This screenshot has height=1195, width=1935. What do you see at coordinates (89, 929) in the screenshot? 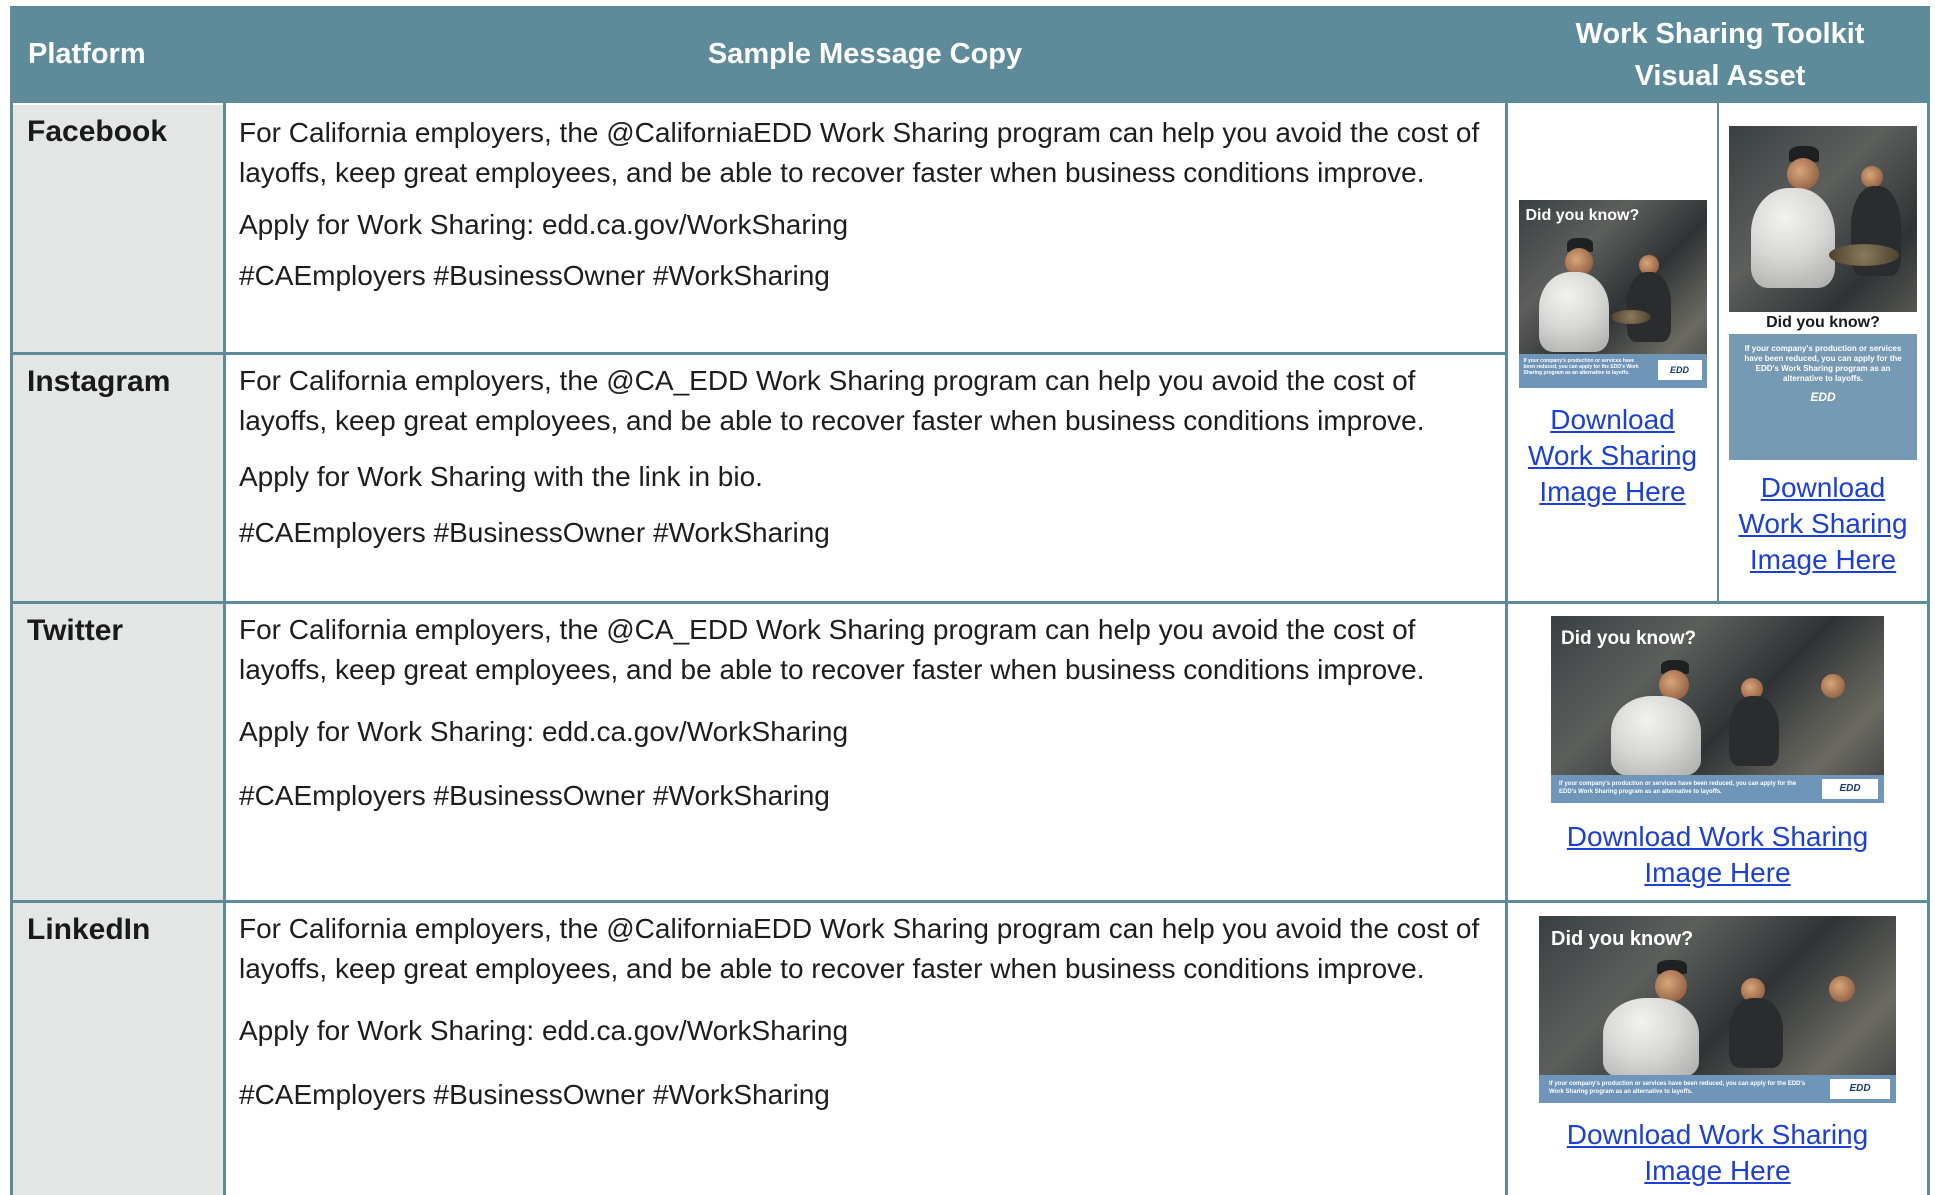
I see `platform-label: LinkedIn` at bounding box center [89, 929].